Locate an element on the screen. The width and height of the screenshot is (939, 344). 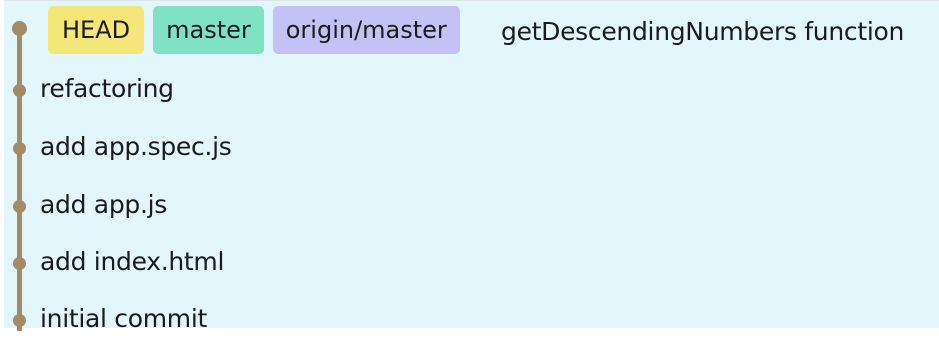
commit-message: initial commit is located at coordinates (123, 318).